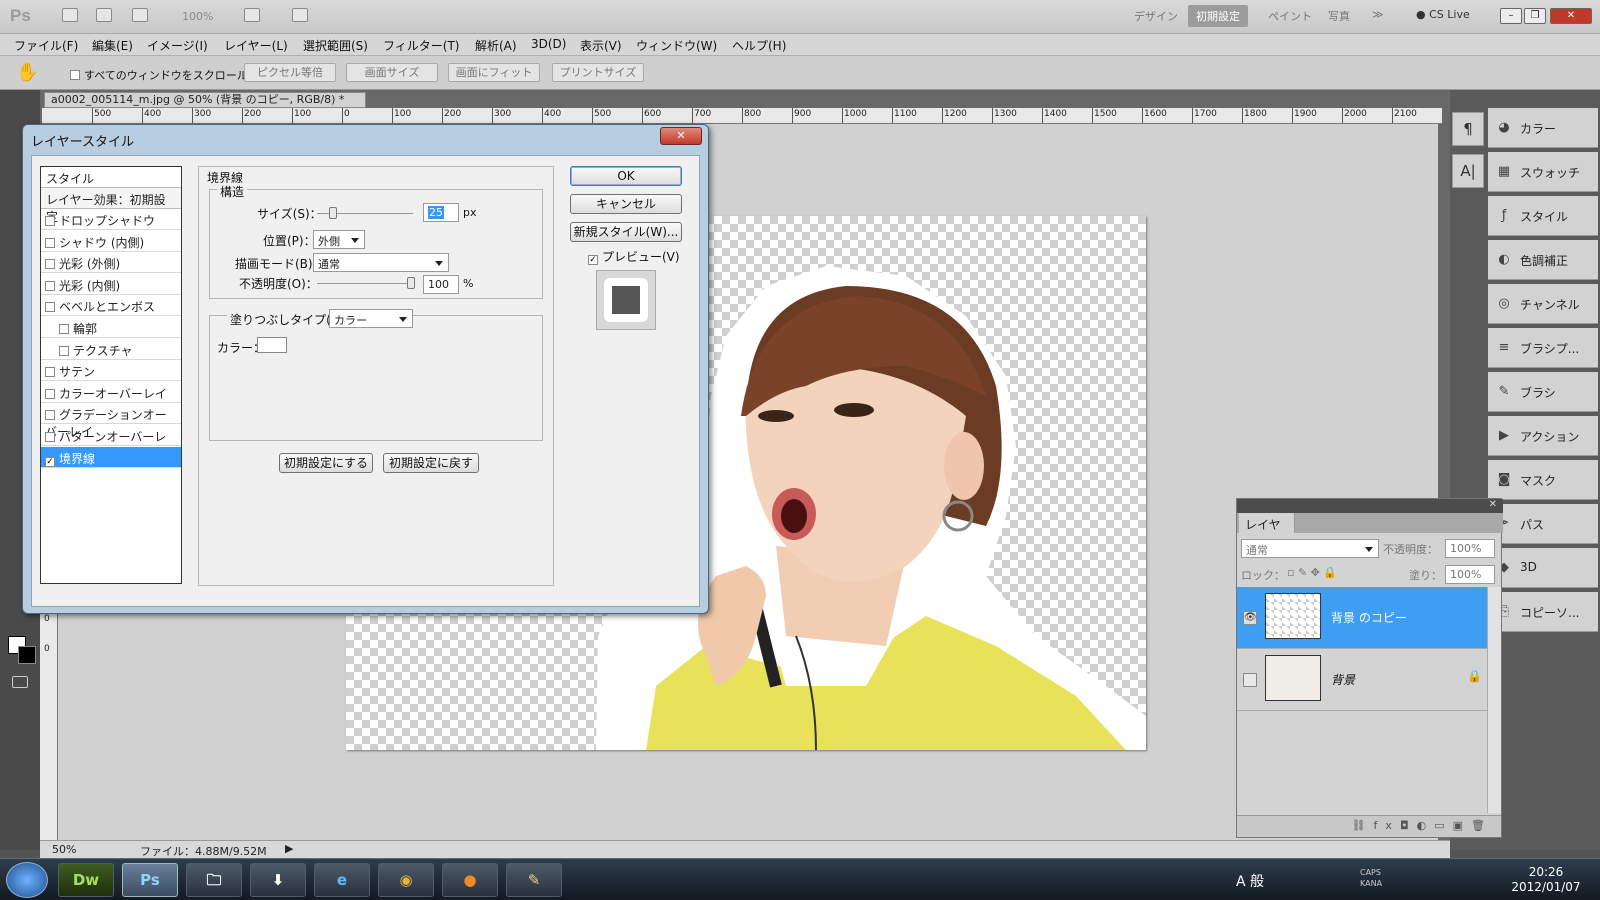 This screenshot has width=1600, height=900. I want to click on workspace-photography: 写真, so click(1339, 16).